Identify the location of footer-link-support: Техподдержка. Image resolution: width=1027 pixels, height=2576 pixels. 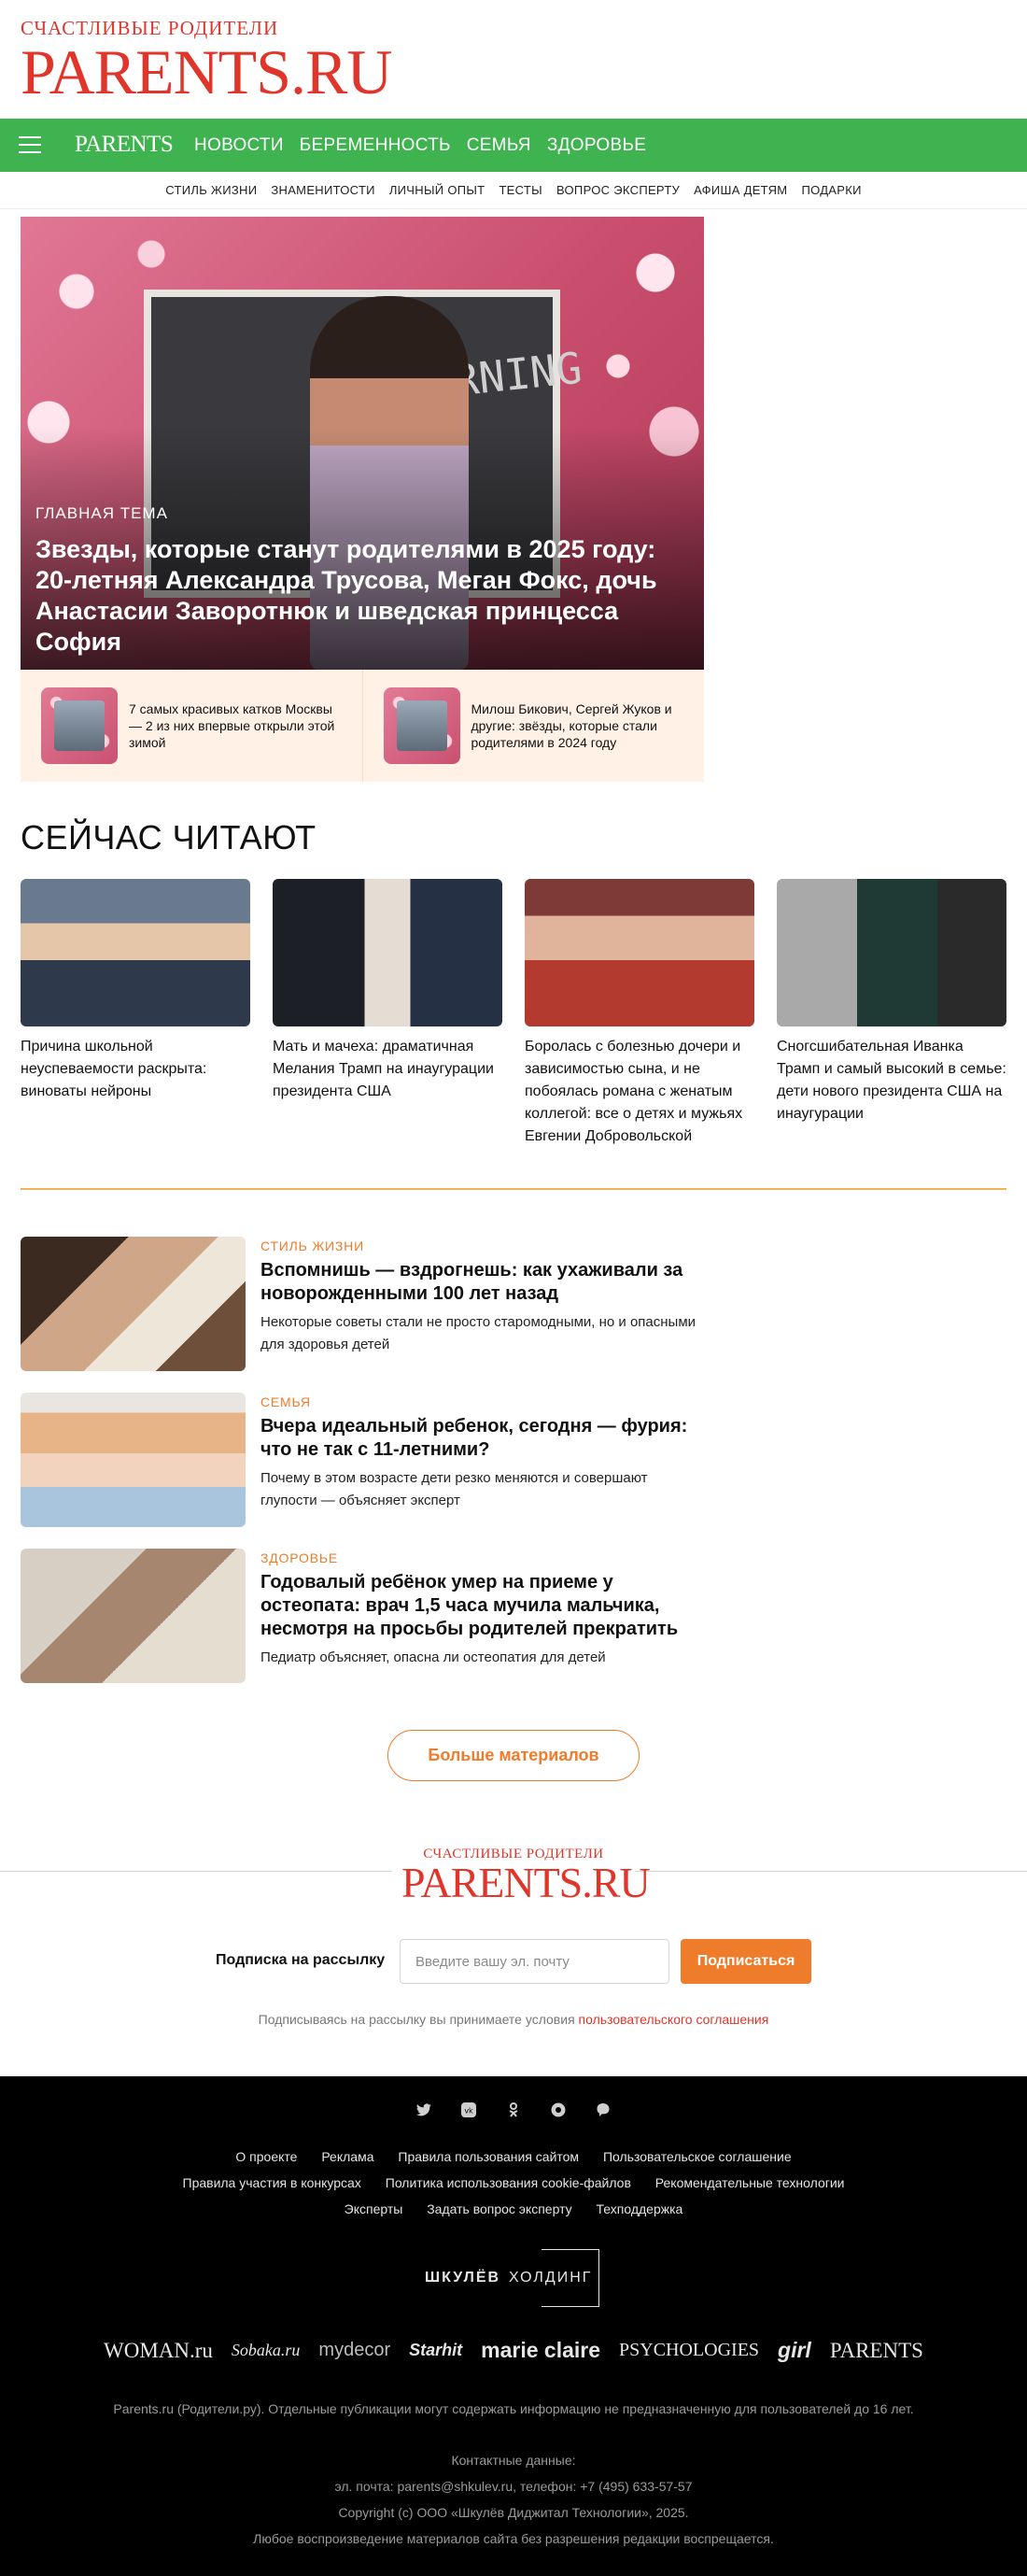
(640, 2208).